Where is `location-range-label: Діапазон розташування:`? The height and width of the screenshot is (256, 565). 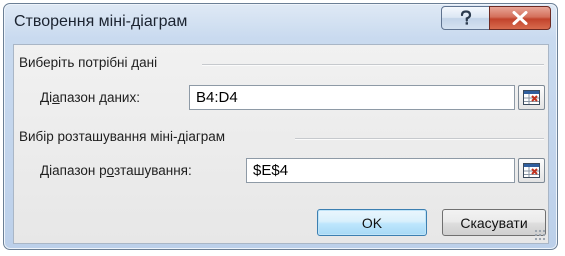
location-range-label: Діапазон розташування: is located at coordinates (116, 170).